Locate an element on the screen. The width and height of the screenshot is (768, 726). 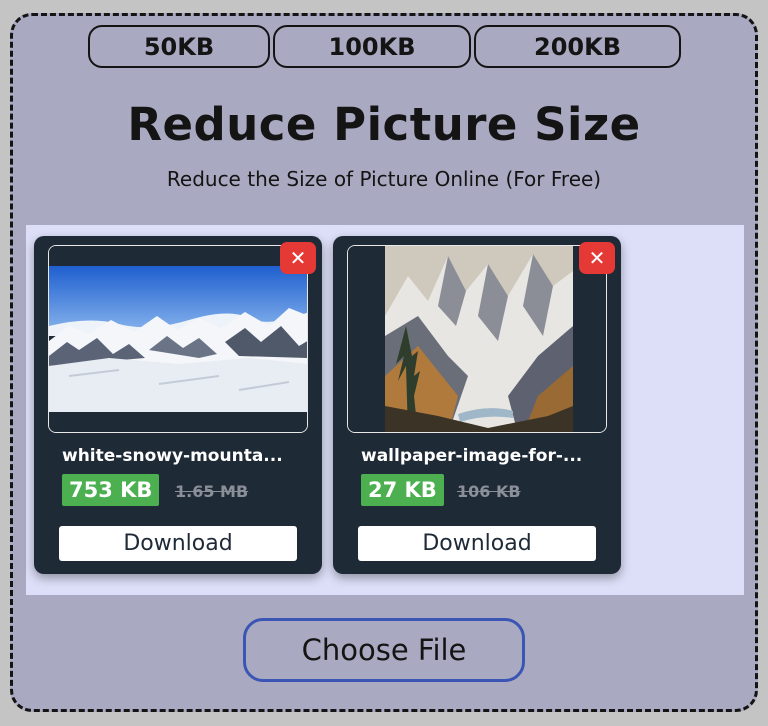
size-100kb-button: 100KB is located at coordinates (372, 46).